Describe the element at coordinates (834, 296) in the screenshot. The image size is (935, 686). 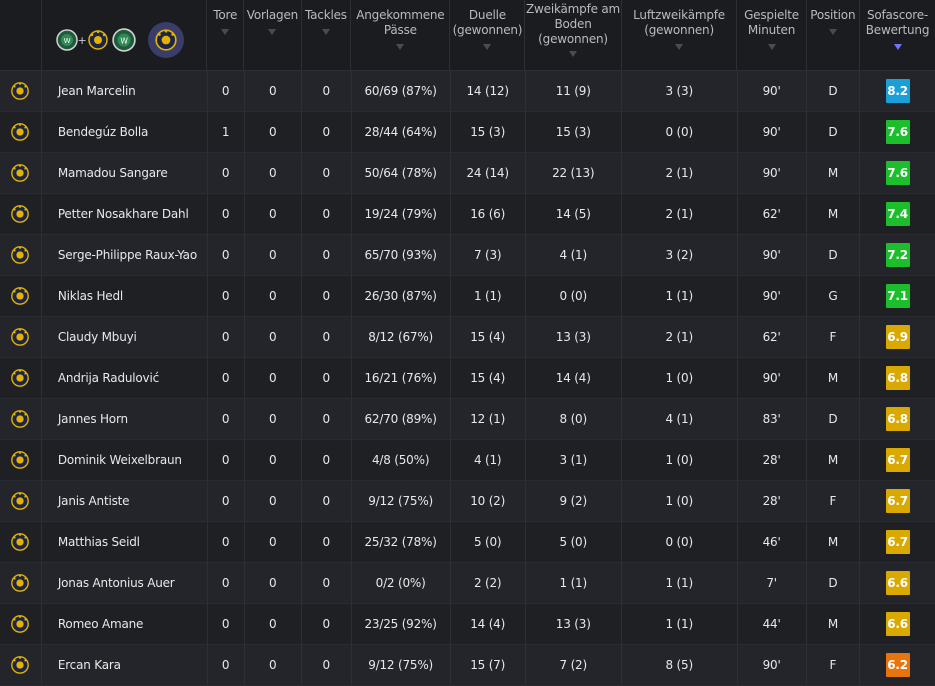
I see `position-cell: G` at that location.